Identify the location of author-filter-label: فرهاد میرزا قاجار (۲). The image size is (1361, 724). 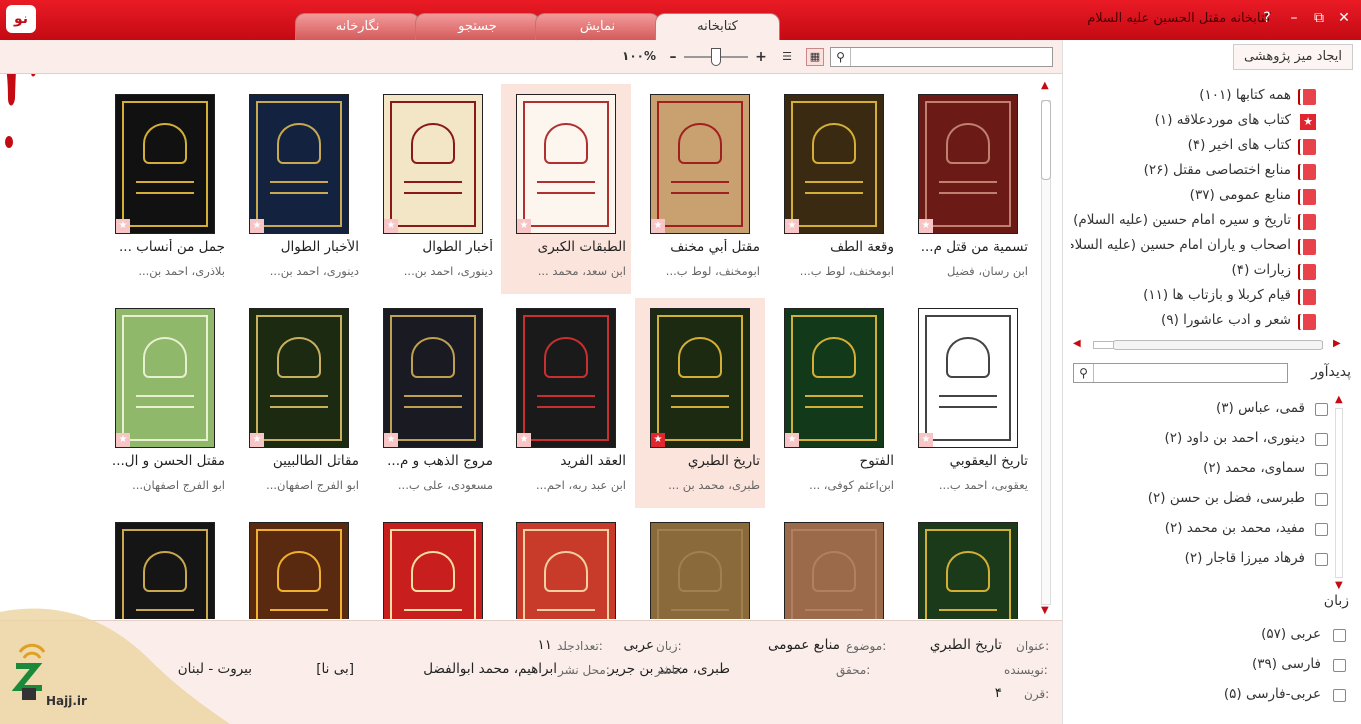
(1245, 558).